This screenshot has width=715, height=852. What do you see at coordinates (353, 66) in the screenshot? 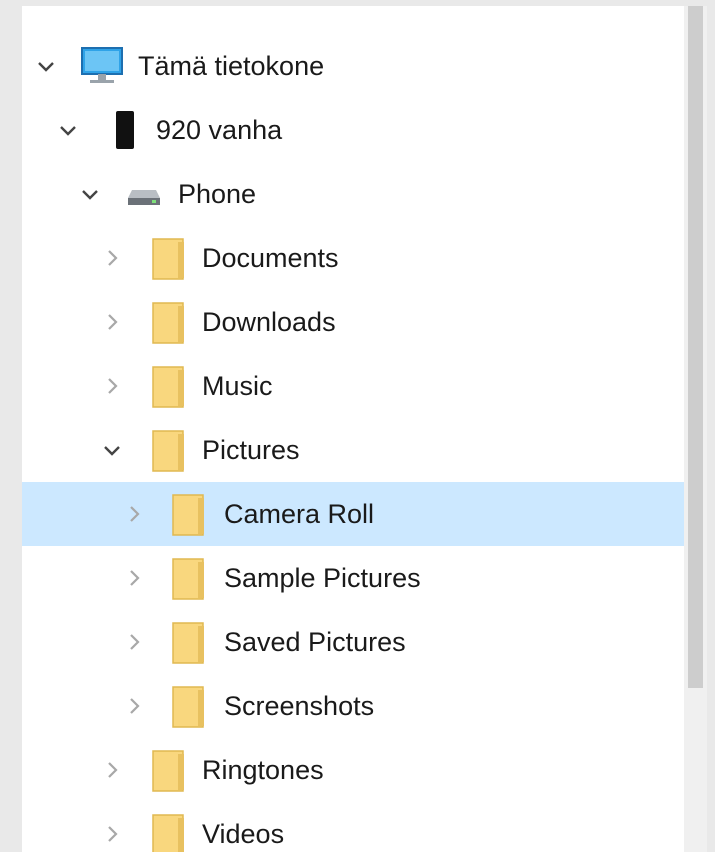
I see `tree-item-this-pc: Tämä tietokone` at bounding box center [353, 66].